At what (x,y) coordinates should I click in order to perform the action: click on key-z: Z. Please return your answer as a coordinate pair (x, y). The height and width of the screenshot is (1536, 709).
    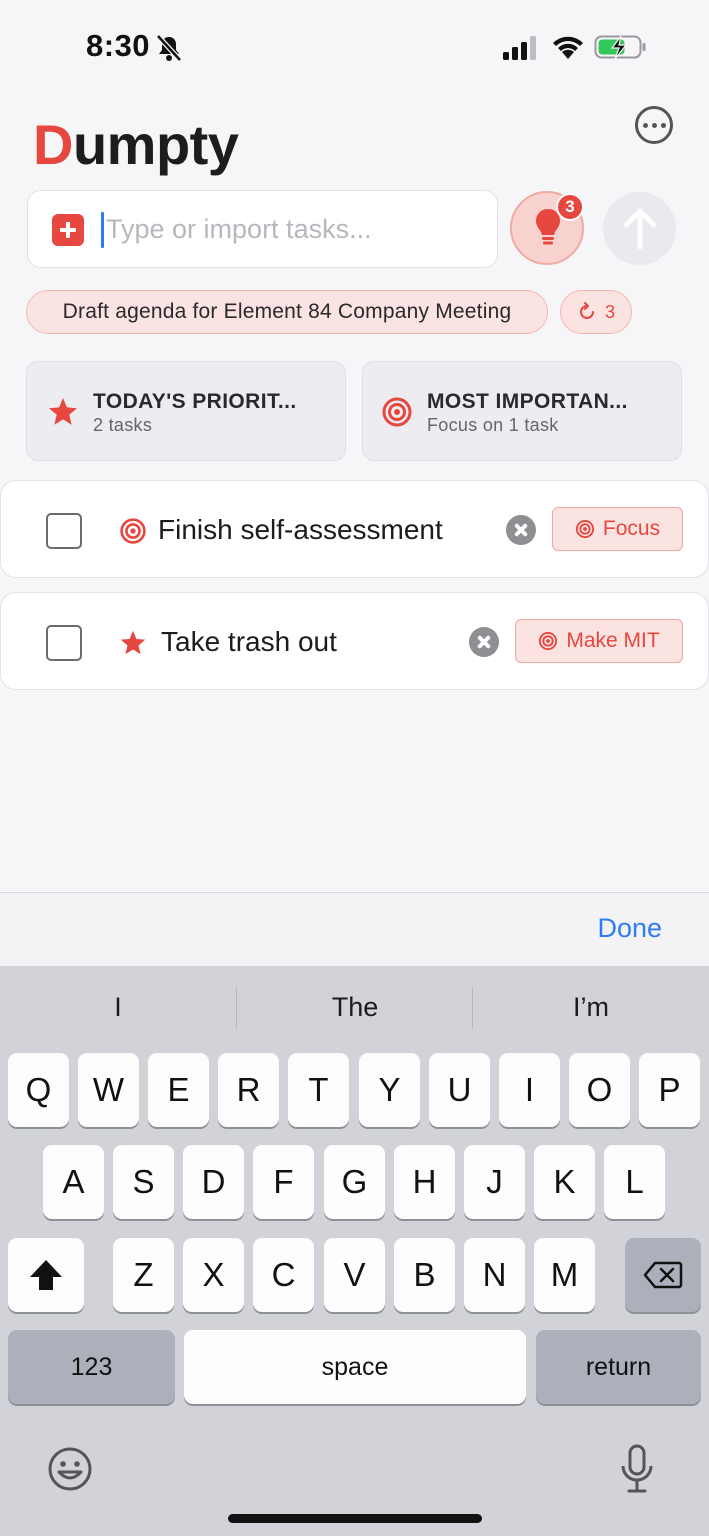
    Looking at the image, I should click on (143, 1275).